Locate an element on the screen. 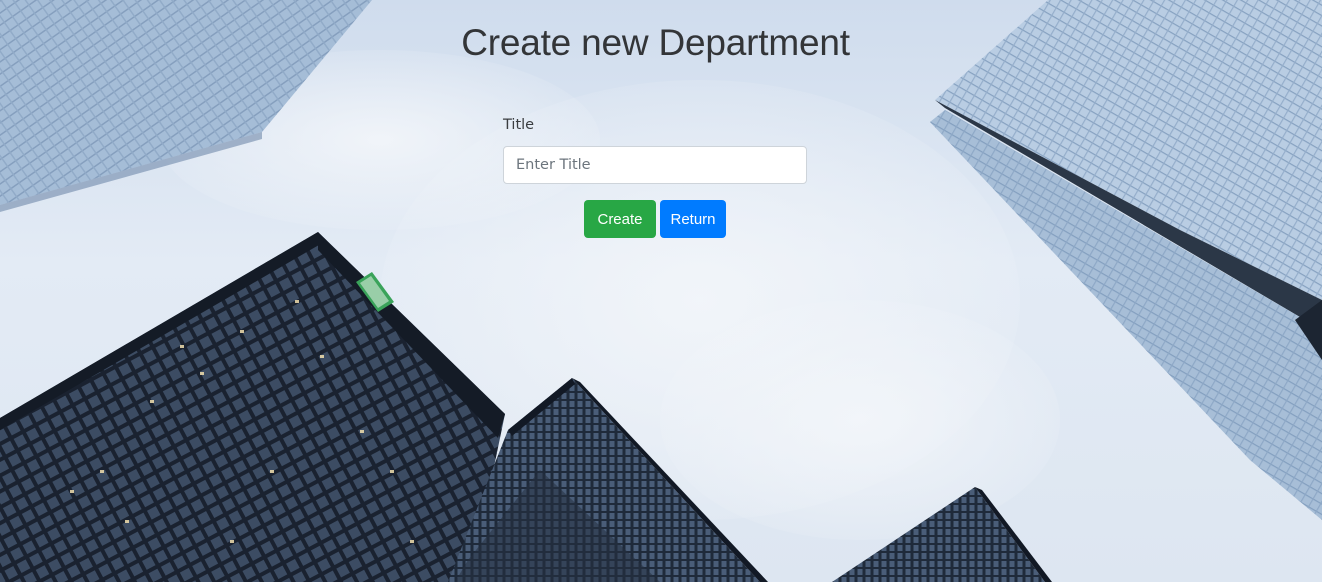  return-button: Return is located at coordinates (693, 219).